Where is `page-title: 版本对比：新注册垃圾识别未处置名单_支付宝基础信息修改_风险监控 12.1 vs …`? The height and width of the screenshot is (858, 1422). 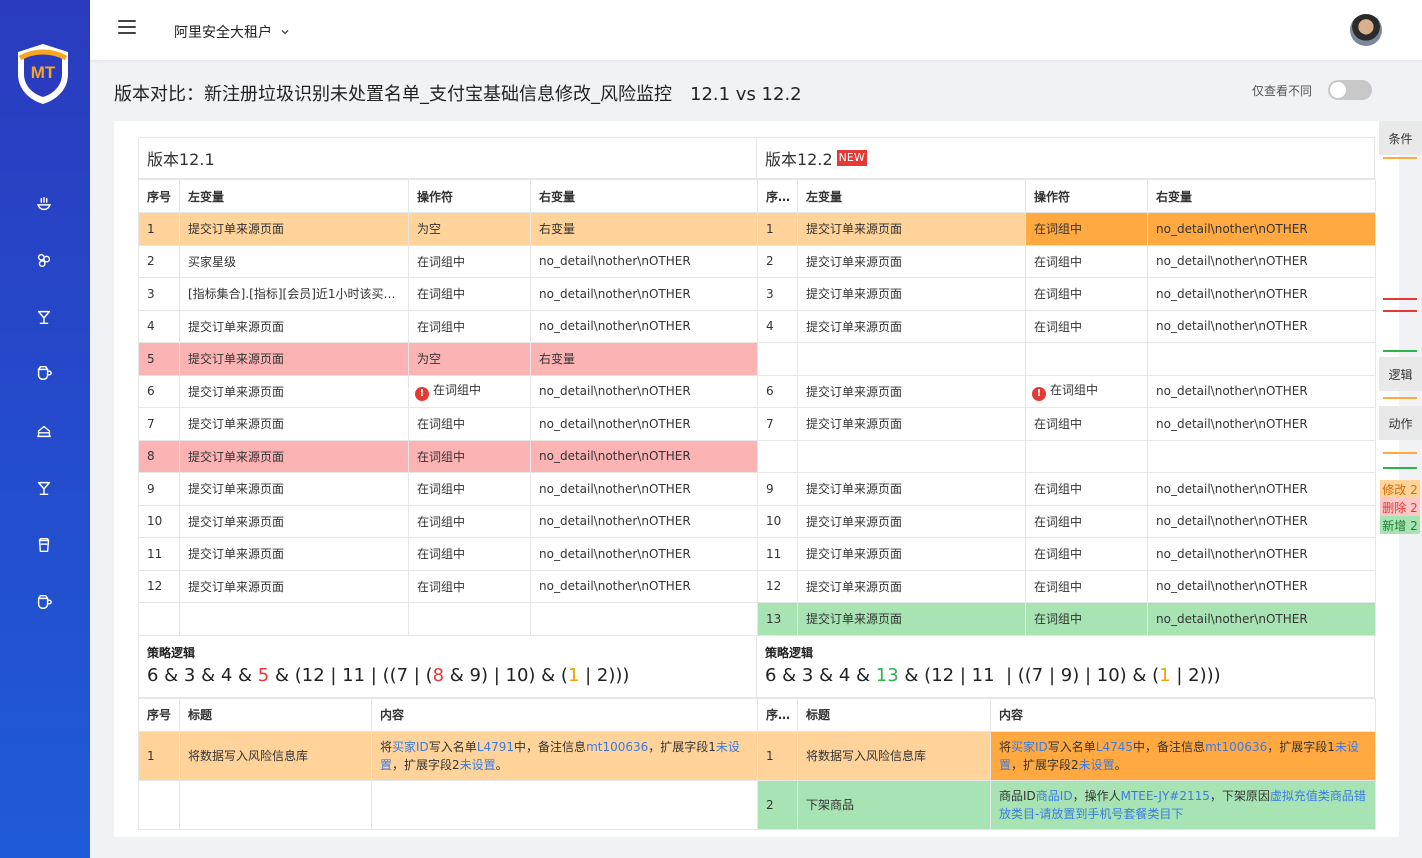 page-title: 版本对比：新注册垃圾识别未处置名单_支付宝基础信息修改_风险监控 12.1 vs … is located at coordinates (458, 93).